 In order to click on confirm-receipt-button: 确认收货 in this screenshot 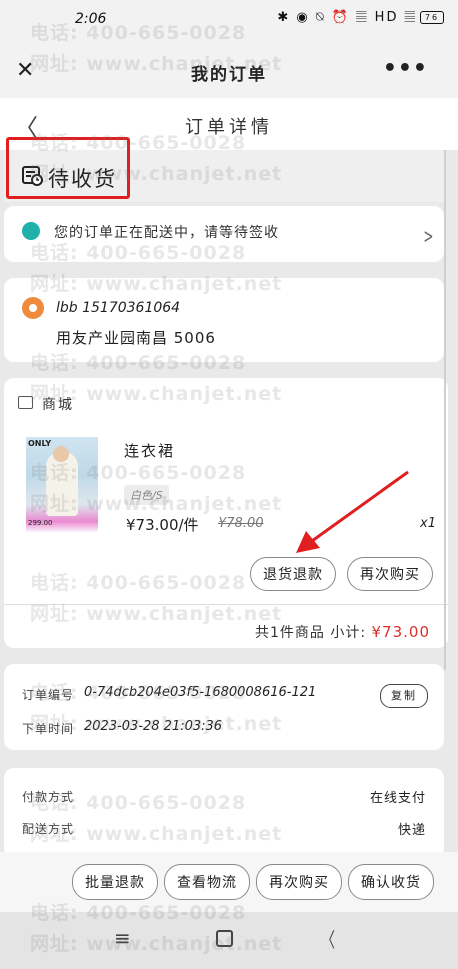, I will do `click(391, 882)`.